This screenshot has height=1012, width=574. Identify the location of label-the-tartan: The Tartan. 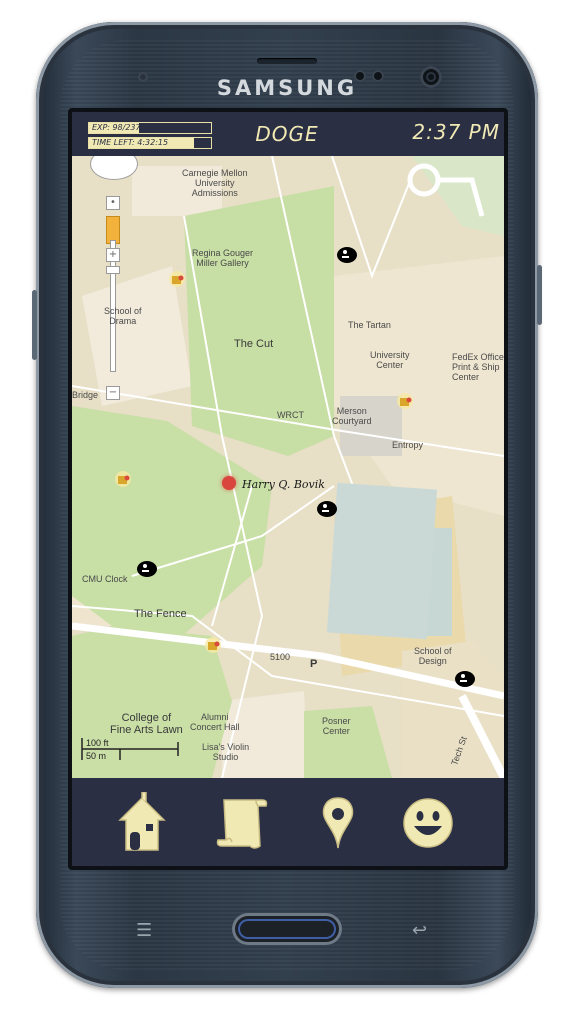
(369, 325).